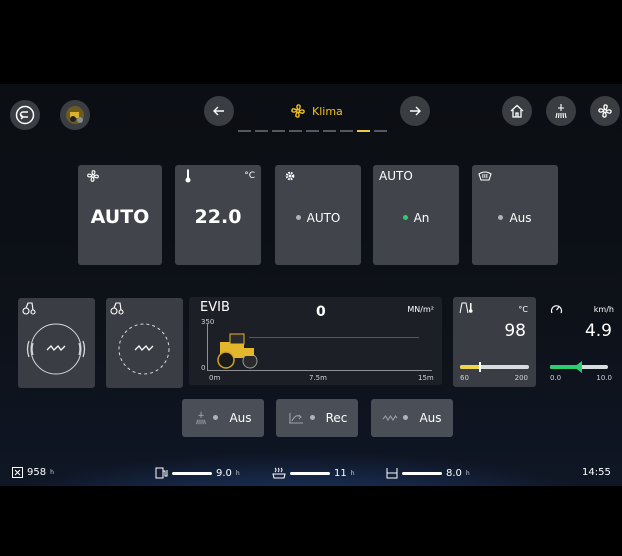 This screenshot has height=556, width=622. I want to click on tank-hours-value: 8.0, so click(454, 473).